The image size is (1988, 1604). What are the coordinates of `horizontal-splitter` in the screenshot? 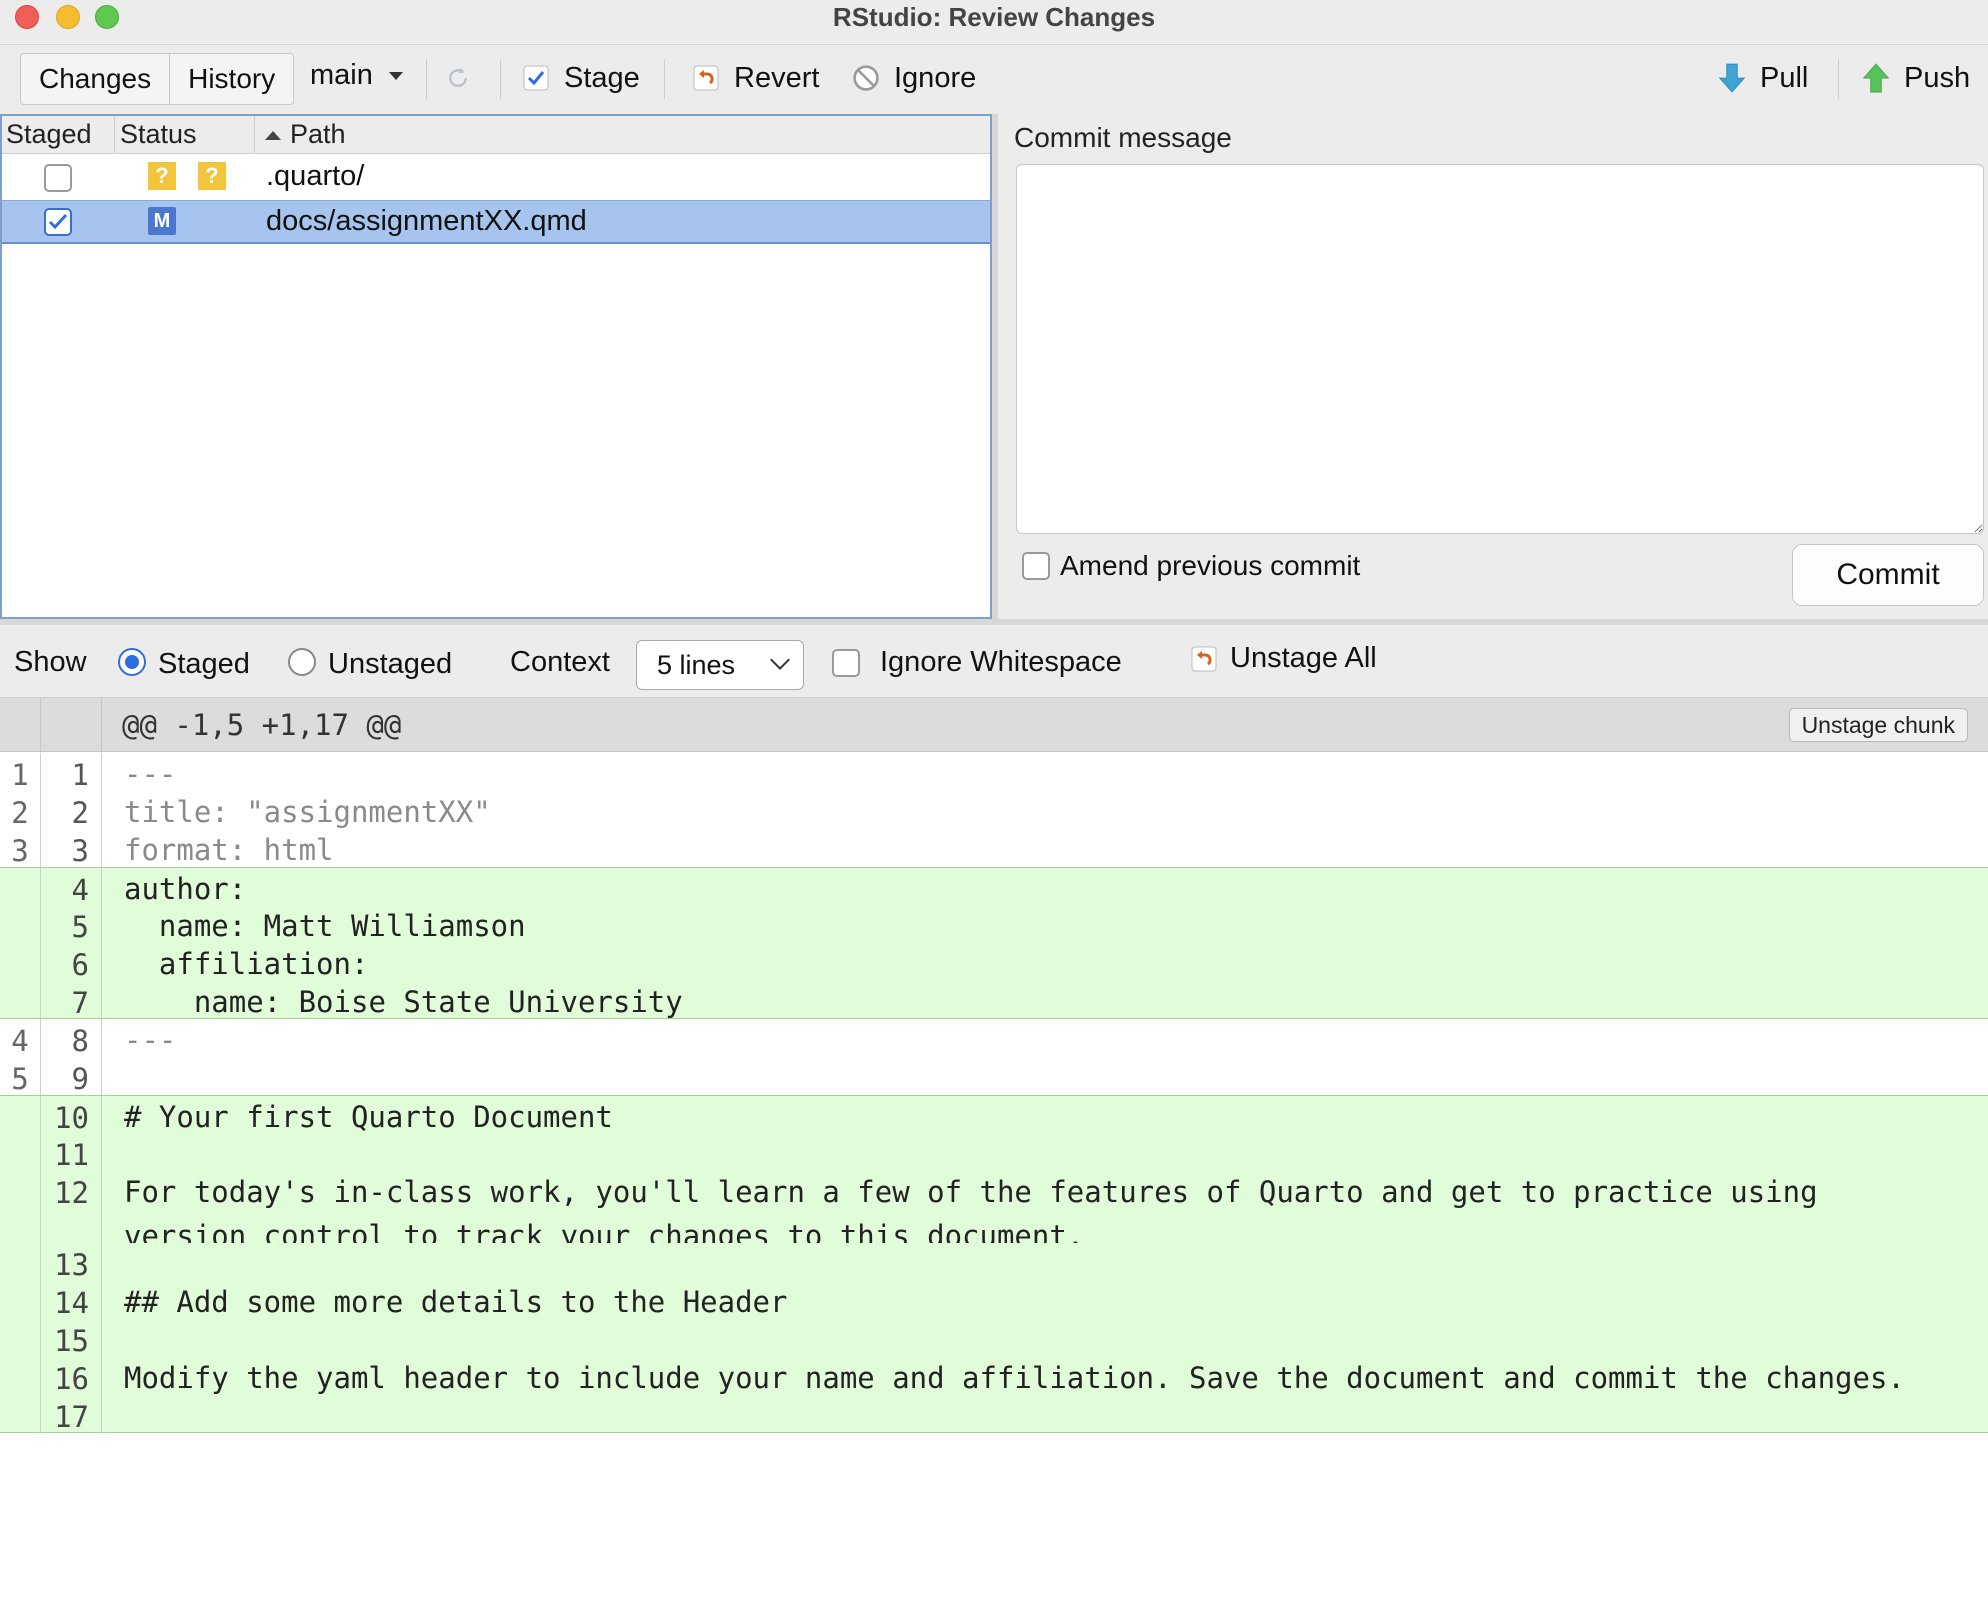 It's located at (994, 622).